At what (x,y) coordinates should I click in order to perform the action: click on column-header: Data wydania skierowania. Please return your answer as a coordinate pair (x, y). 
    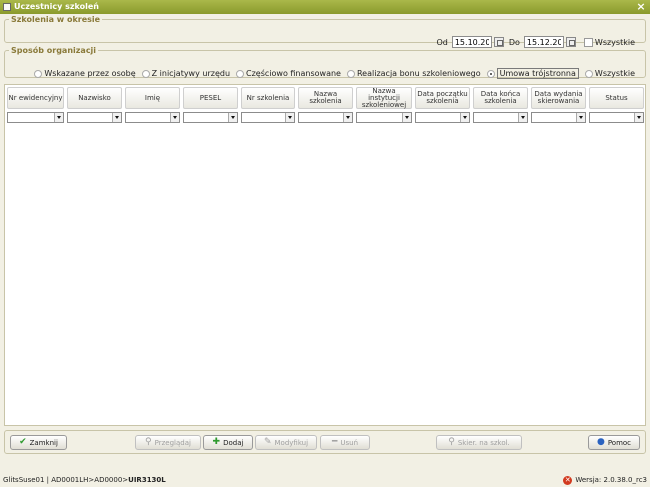
    Looking at the image, I should click on (558, 98).